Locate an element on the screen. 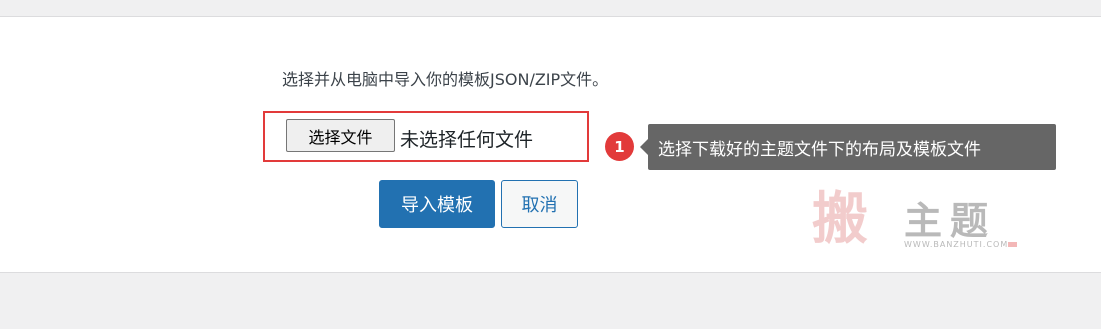 This screenshot has width=1101, height=329. watermark-logo: 搬 主题 WWW.BANZHUTI.COM is located at coordinates (906, 221).